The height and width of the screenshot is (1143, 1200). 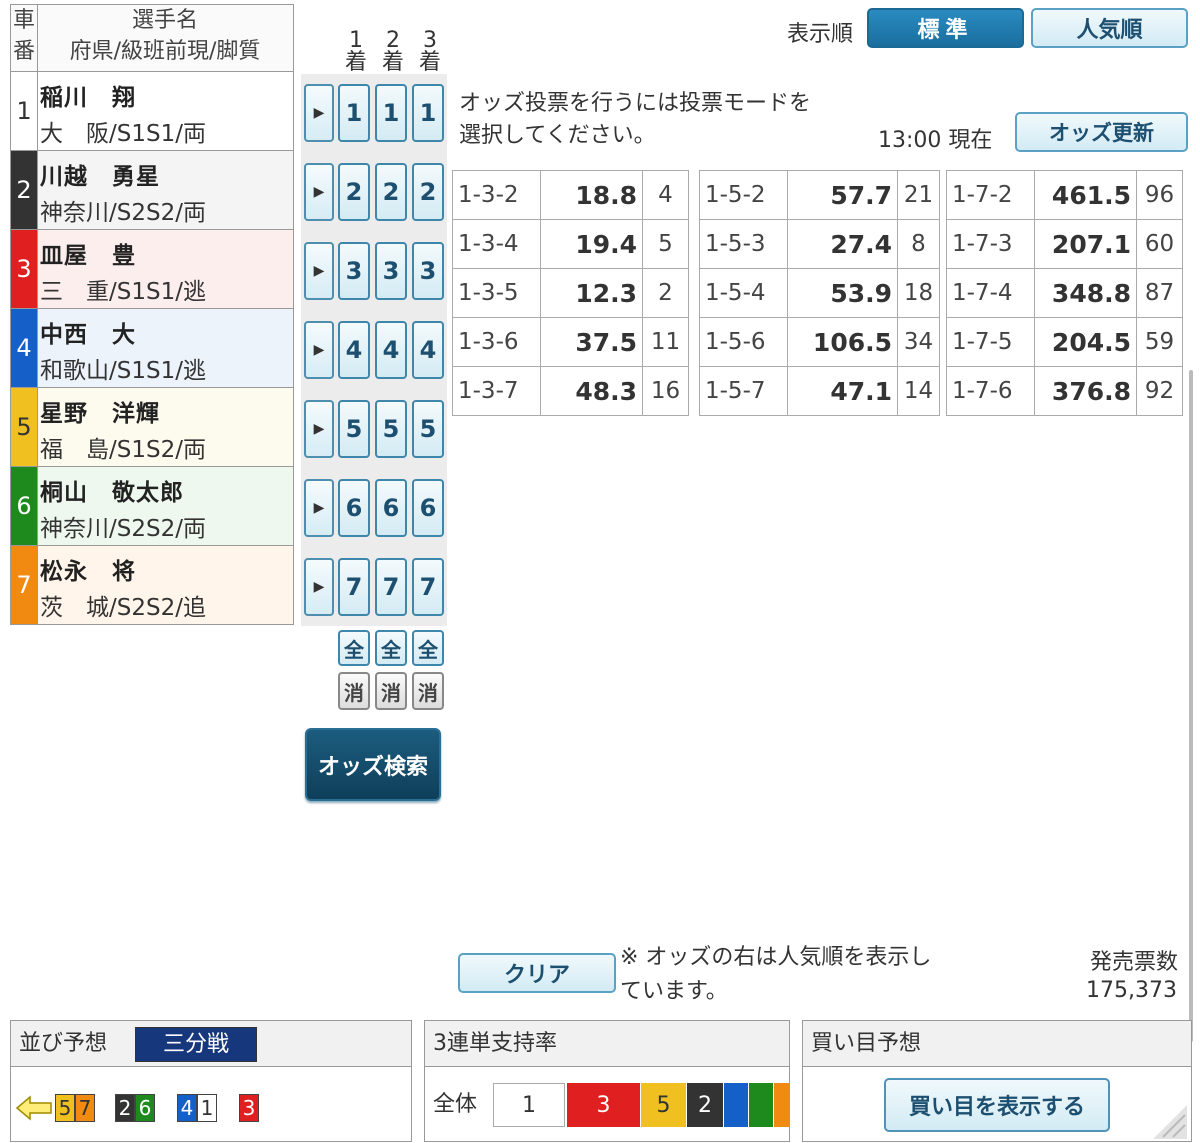 What do you see at coordinates (165, 51) in the screenshot?
I see `racer-detail-header: 府県/級班前現/脚質` at bounding box center [165, 51].